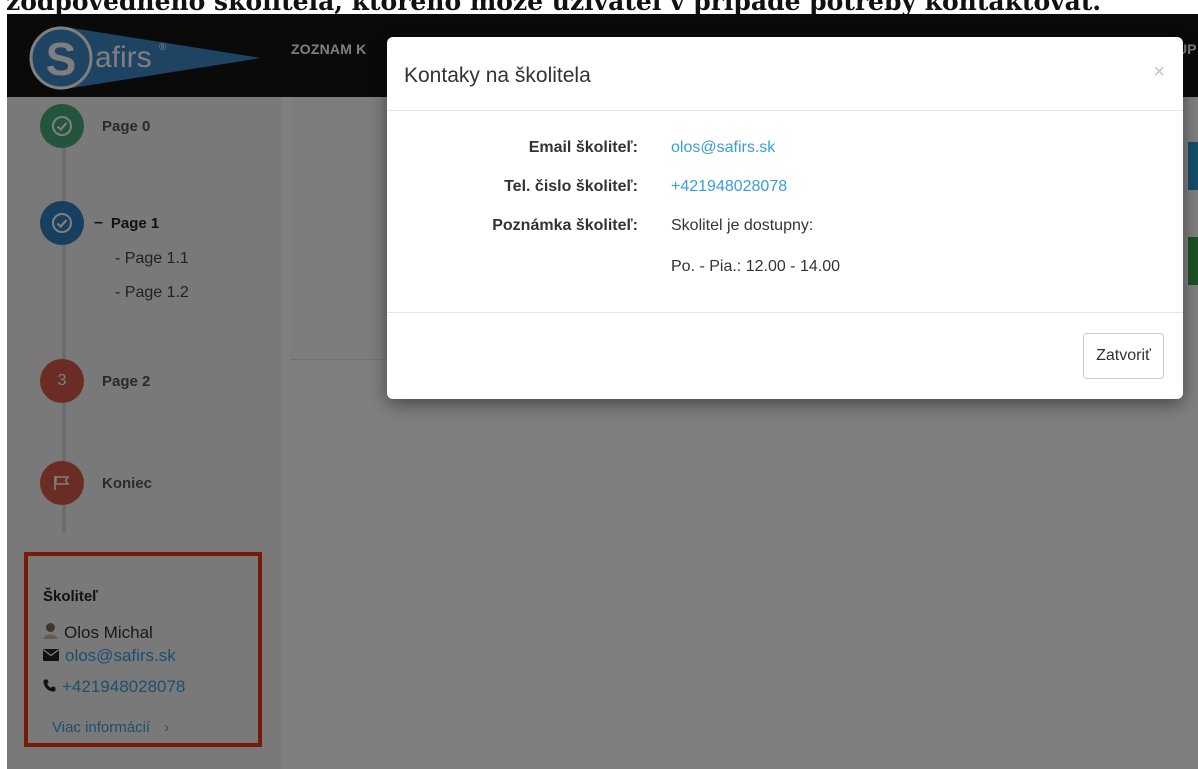 The image size is (1198, 769). What do you see at coordinates (729, 187) in the screenshot?
I see `phone-link: +421948028078` at bounding box center [729, 187].